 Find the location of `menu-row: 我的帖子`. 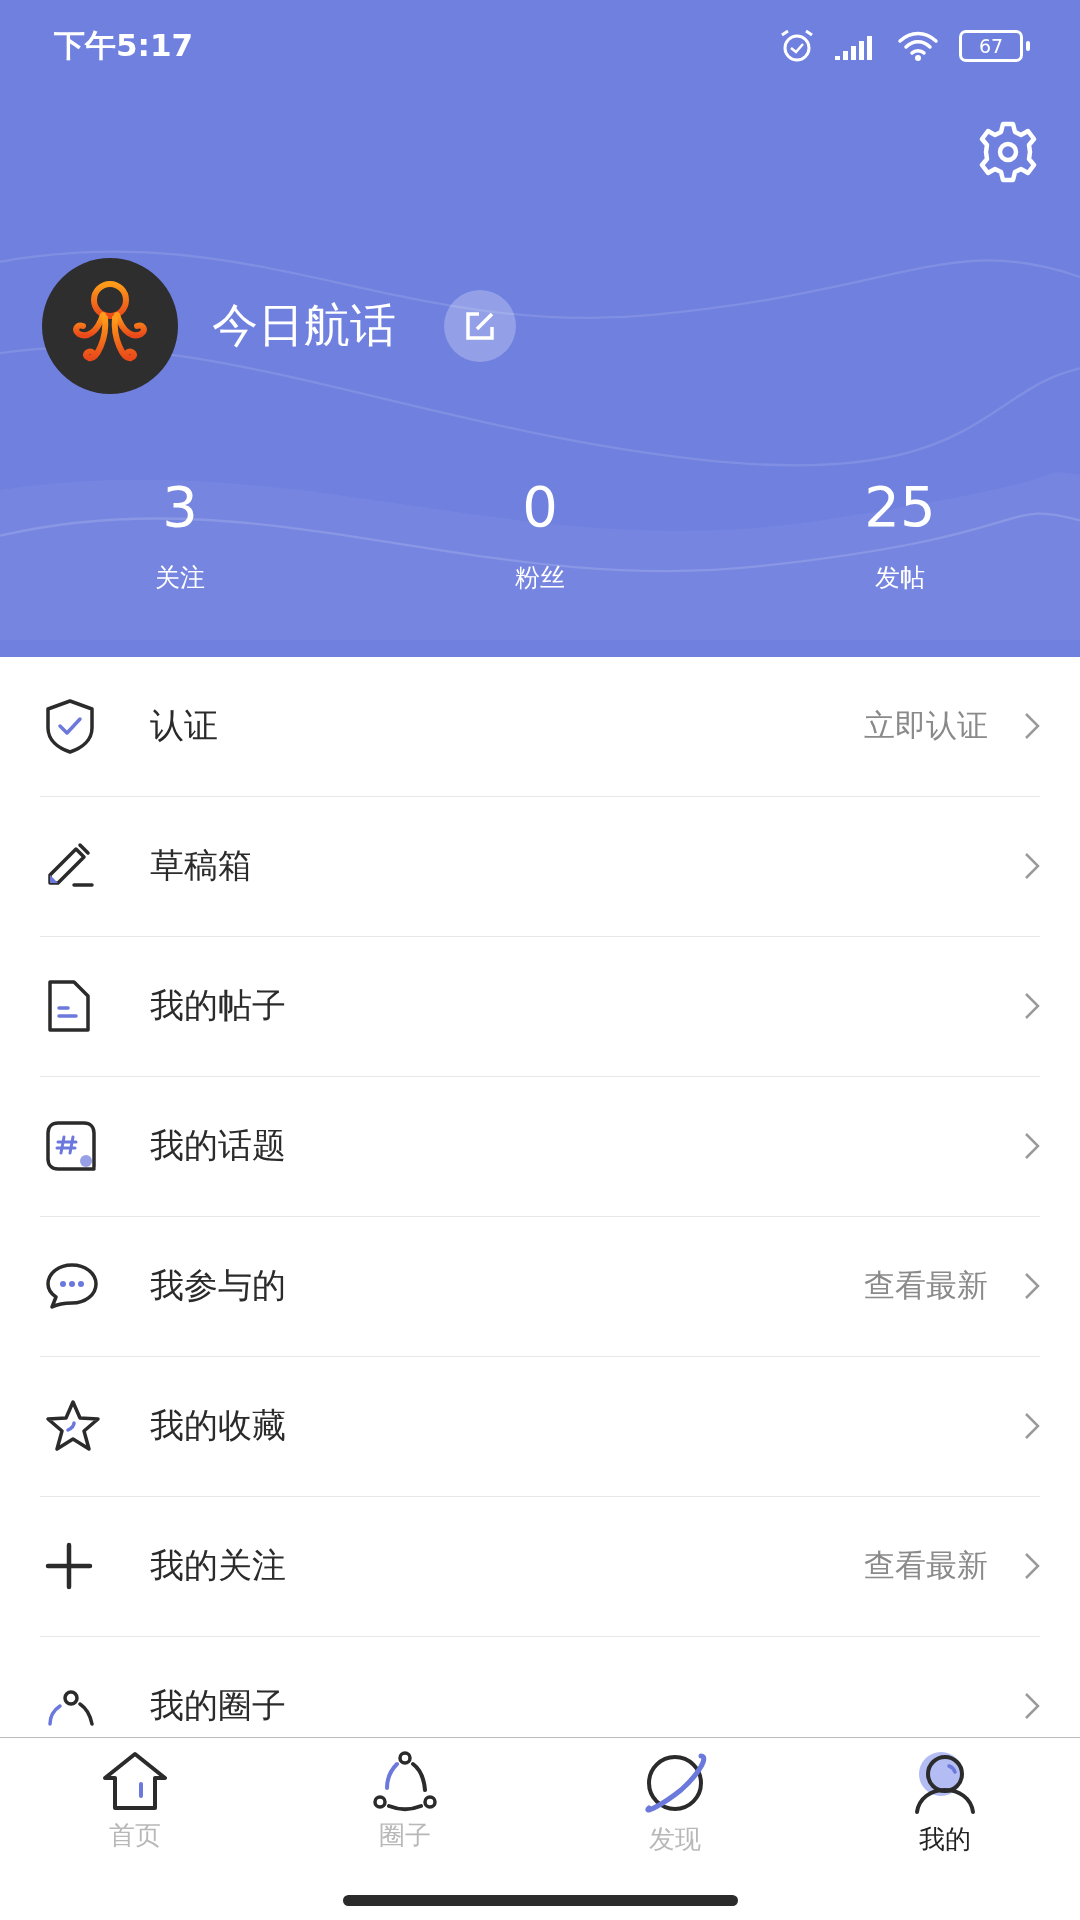

menu-row: 我的帖子 is located at coordinates (540, 1006).